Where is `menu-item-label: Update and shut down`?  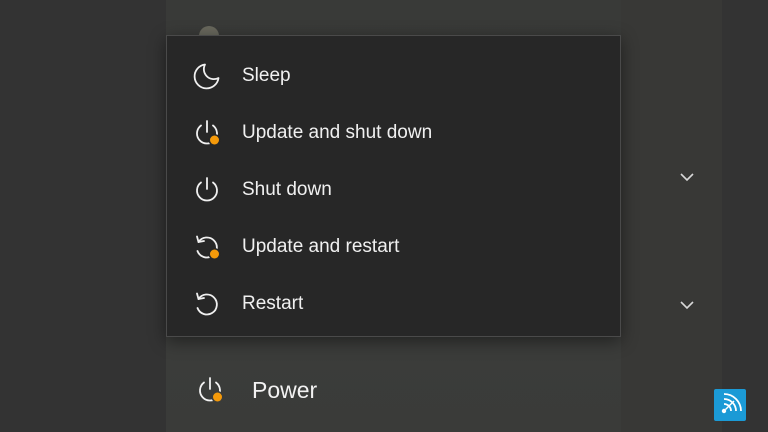
menu-item-label: Update and shut down is located at coordinates (337, 132).